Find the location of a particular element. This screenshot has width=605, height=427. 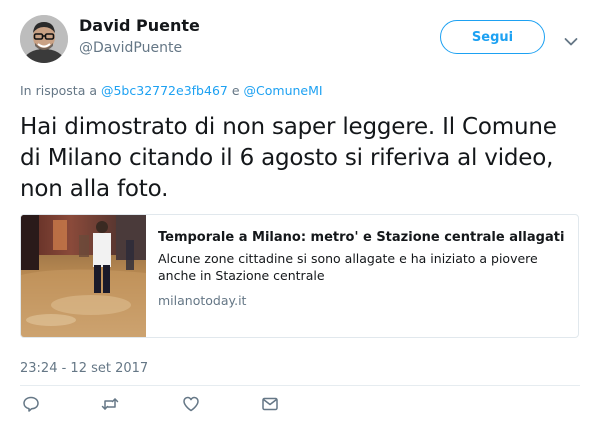

reply-icon is located at coordinates (31, 404).